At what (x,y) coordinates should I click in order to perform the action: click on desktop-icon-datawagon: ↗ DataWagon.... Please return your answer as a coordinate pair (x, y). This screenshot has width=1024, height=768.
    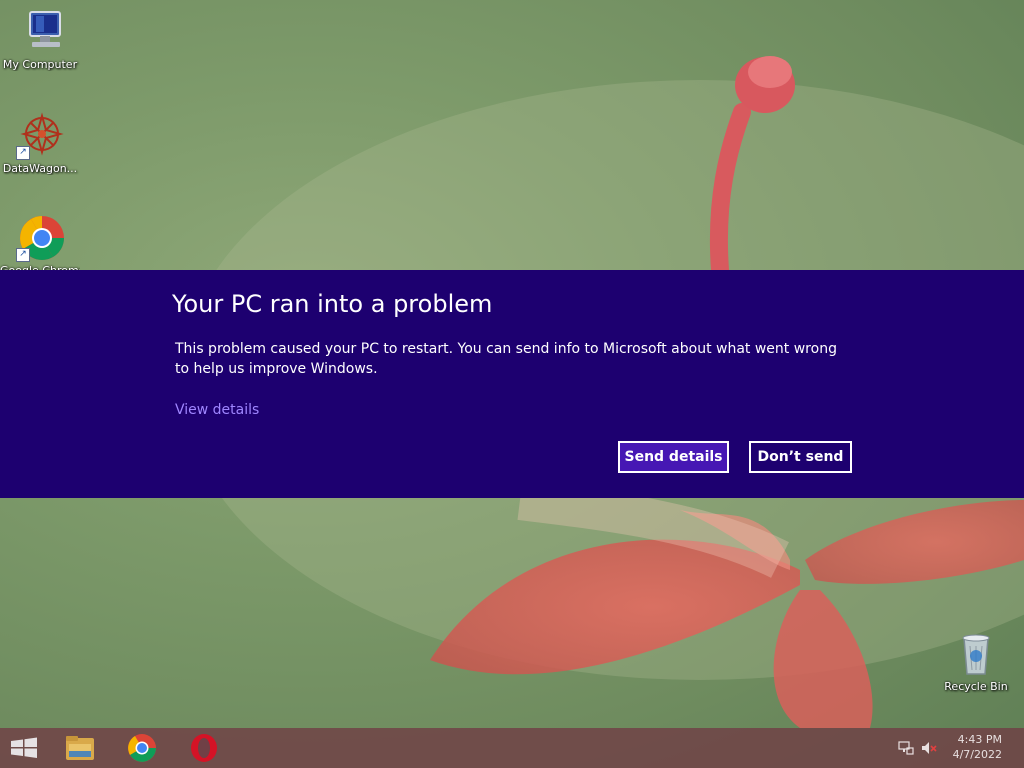
    Looking at the image, I should click on (40, 143).